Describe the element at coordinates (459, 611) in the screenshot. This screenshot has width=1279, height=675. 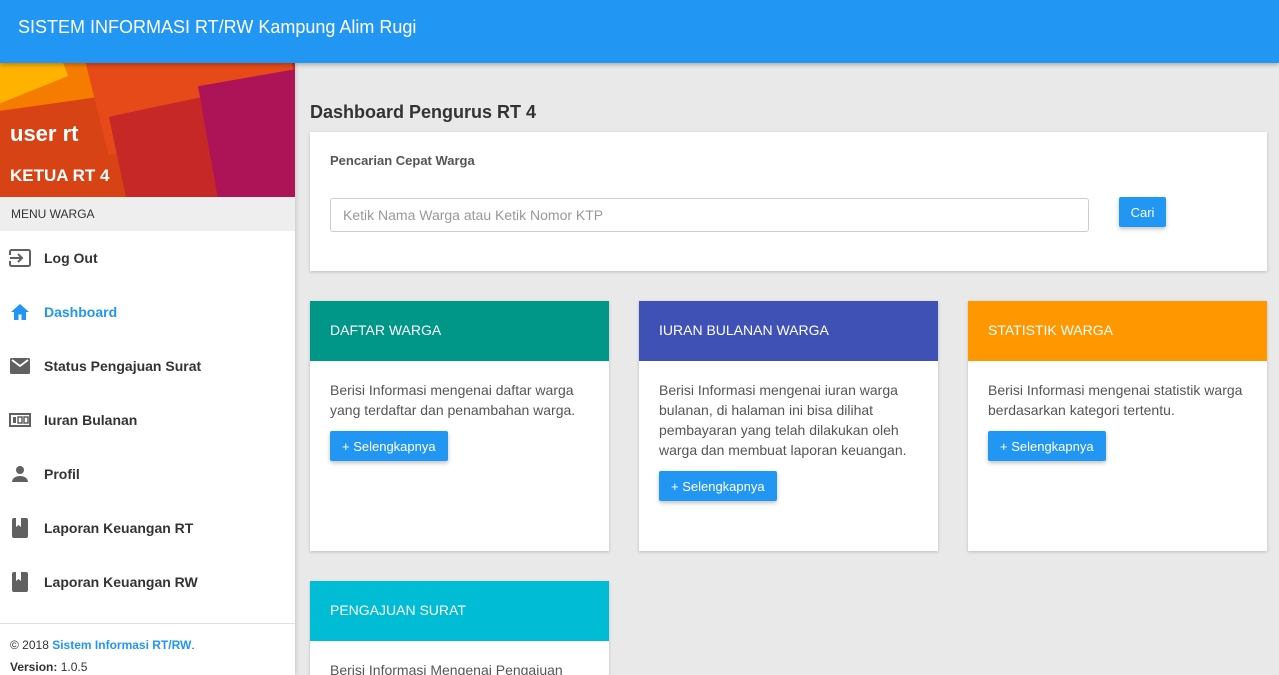
I see `card-header: PENGAJUAN SURAT` at that location.